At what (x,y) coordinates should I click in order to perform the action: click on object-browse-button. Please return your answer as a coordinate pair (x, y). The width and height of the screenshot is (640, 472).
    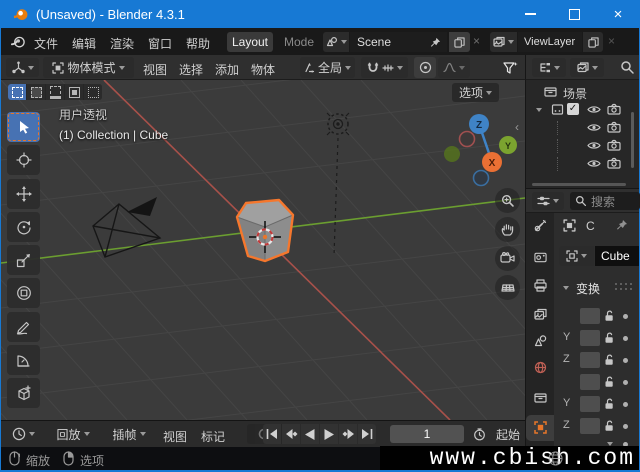
    Looking at the image, I should click on (576, 256).